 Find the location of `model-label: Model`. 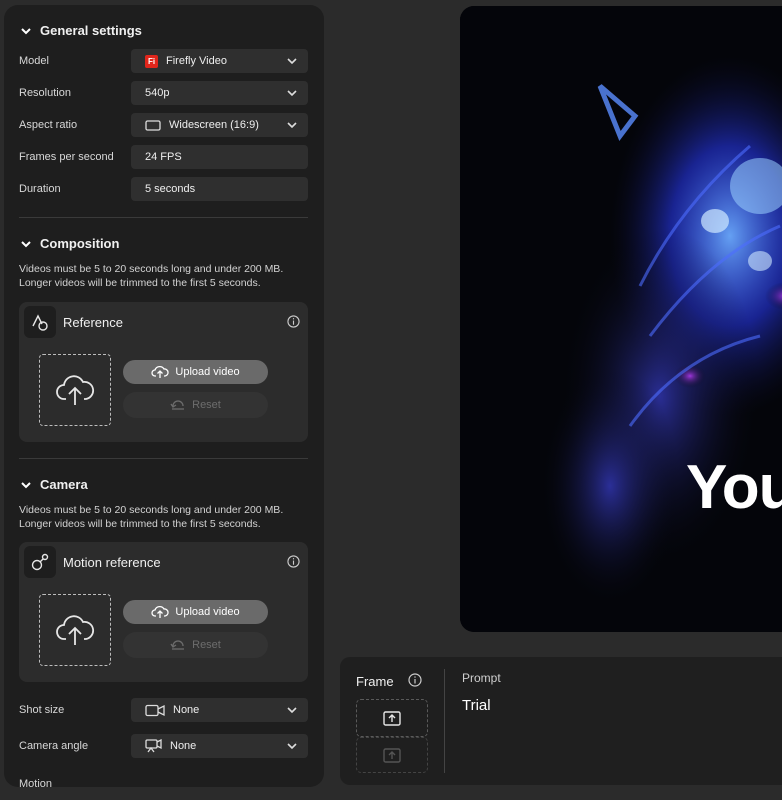

model-label: Model is located at coordinates (34, 61).